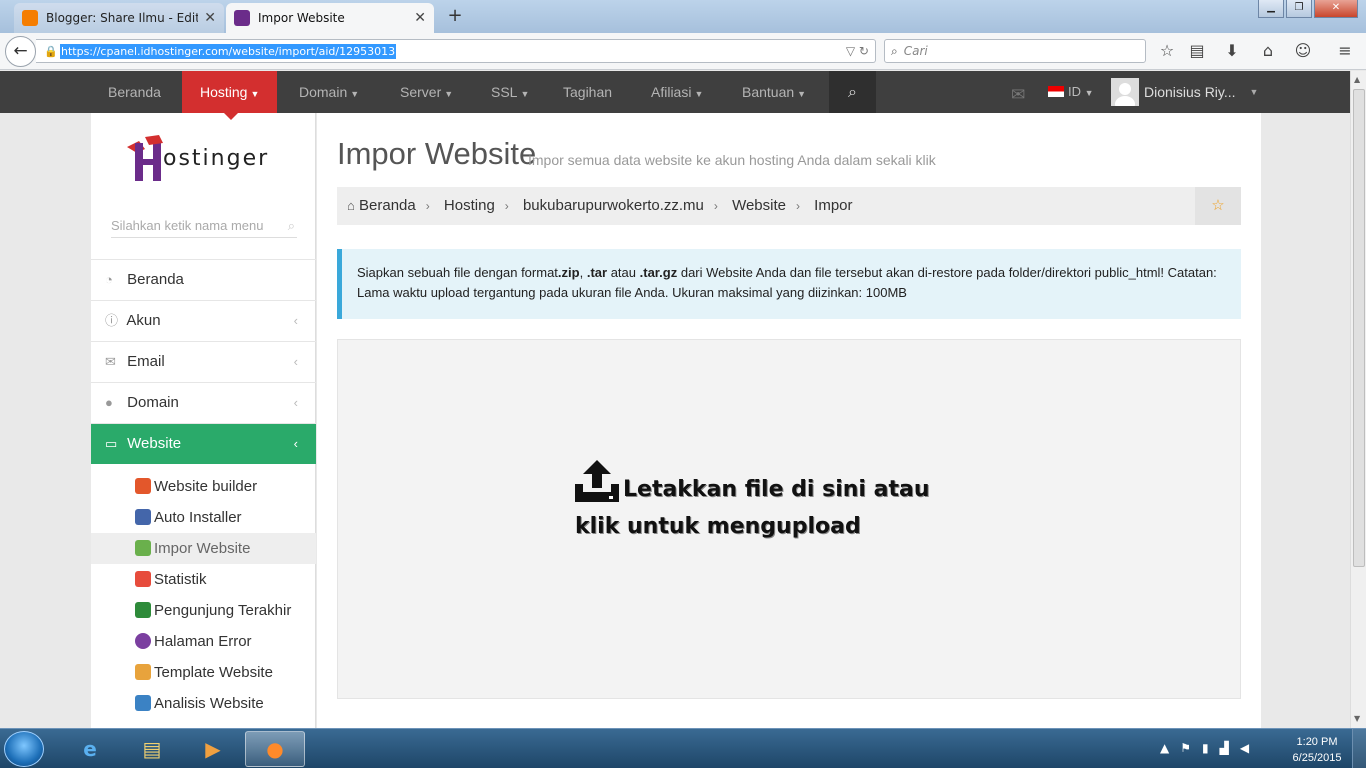  What do you see at coordinates (187, 225) in the screenshot?
I see `menu-search-placeholder: Silahkan ketik nama menu` at bounding box center [187, 225].